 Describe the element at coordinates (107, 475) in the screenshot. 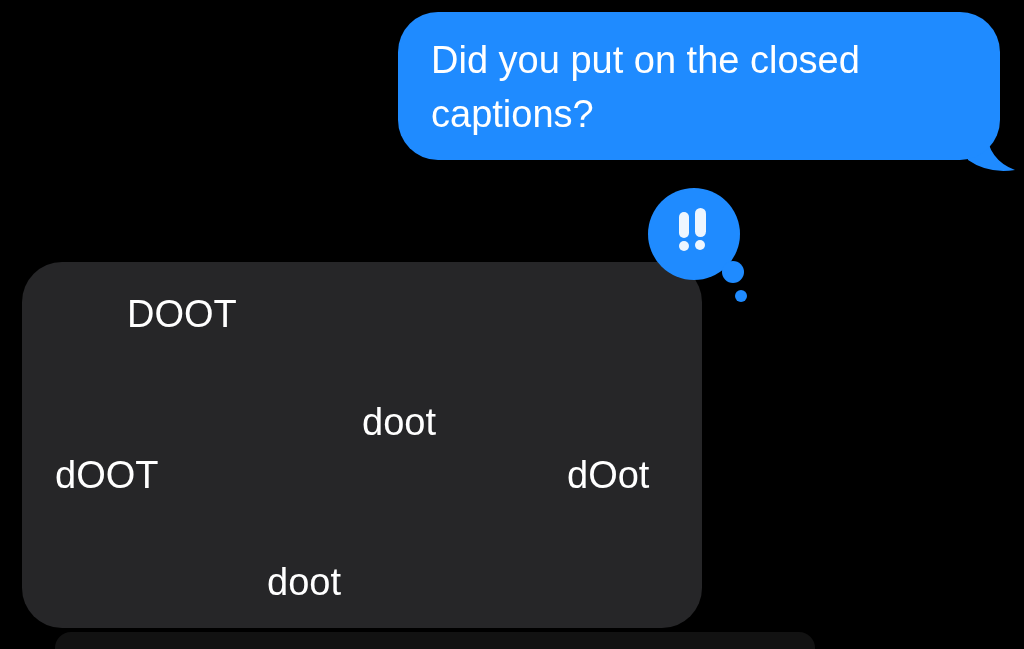

I see `caption-word: dOOT` at that location.